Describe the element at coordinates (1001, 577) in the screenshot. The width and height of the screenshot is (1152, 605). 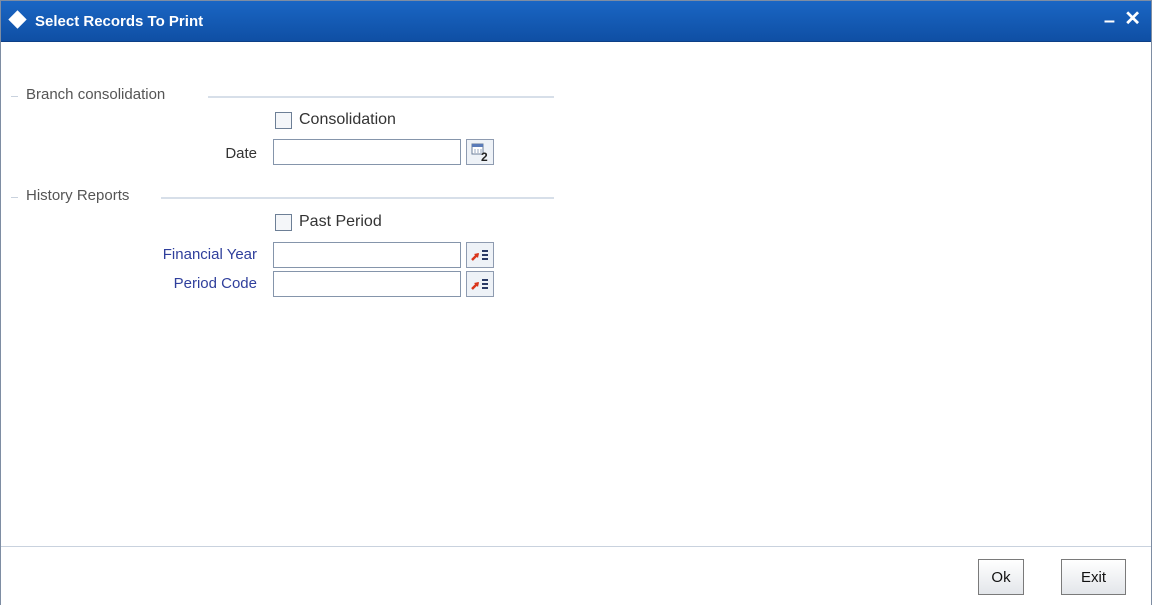
I see `ok-button: Ok` at that location.